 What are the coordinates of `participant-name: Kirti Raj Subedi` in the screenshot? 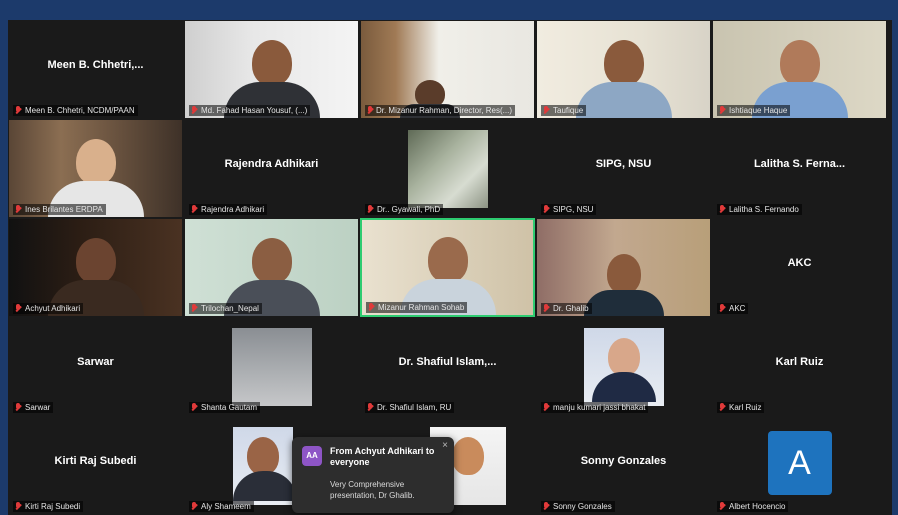 It's located at (95, 461).